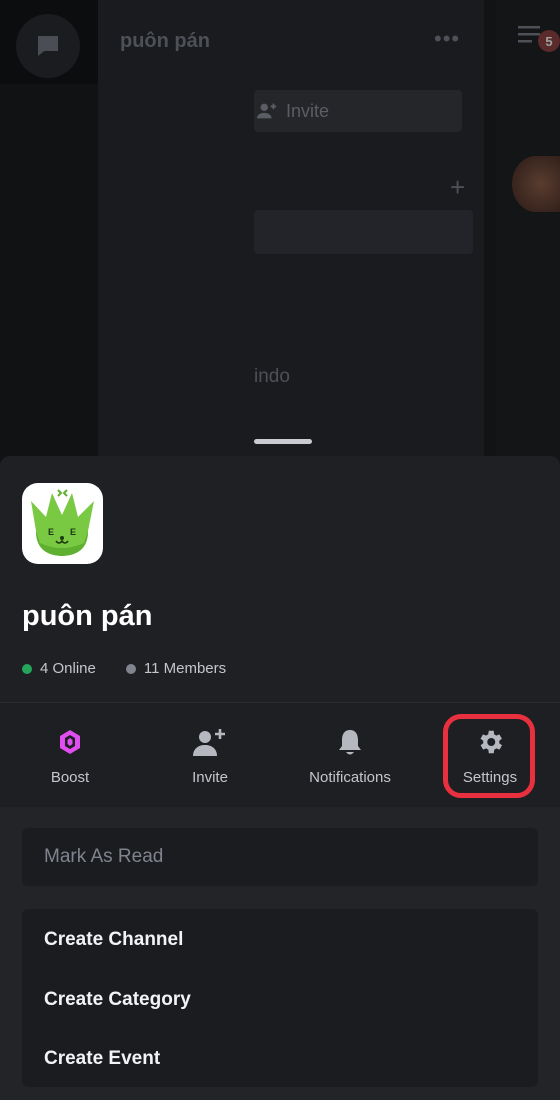  What do you see at coordinates (87, 616) in the screenshot?
I see `server-name: puôn pán` at bounding box center [87, 616].